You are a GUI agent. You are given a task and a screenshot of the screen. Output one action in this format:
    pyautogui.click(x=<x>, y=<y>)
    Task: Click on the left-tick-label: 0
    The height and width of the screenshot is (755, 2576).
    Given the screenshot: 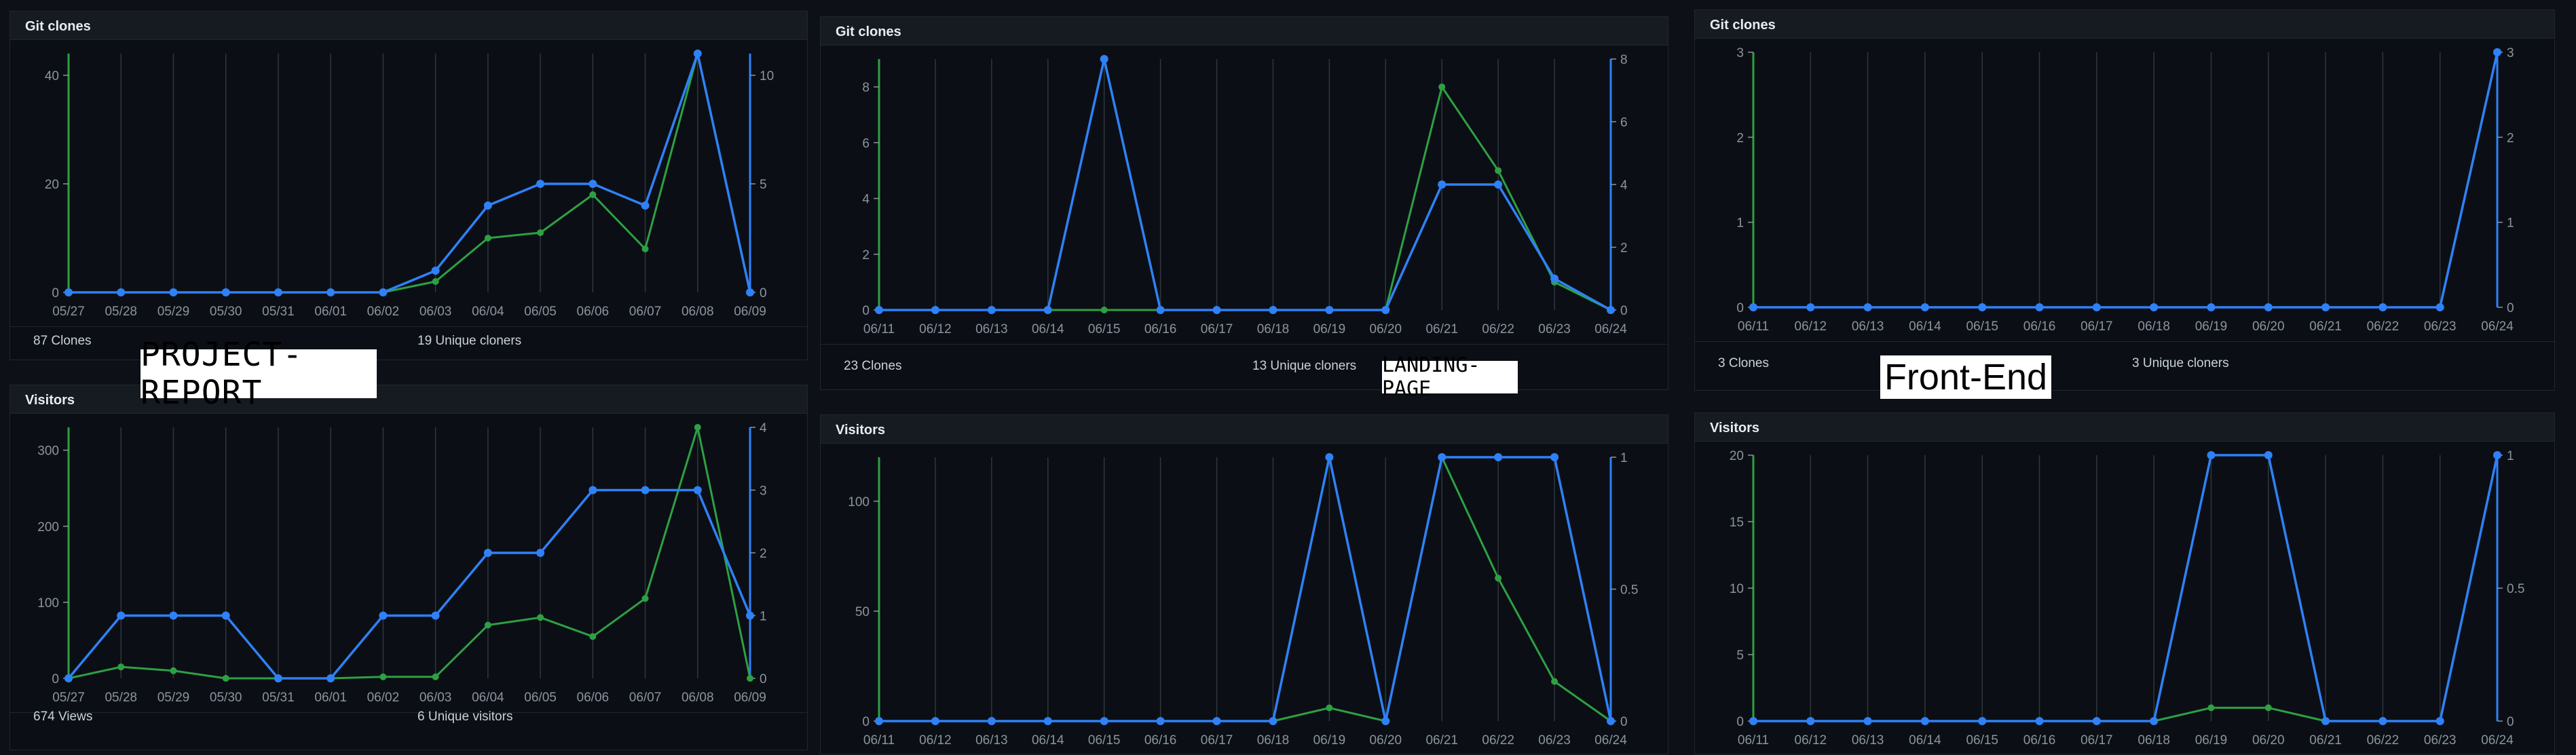 What is the action you would take?
    pyautogui.click(x=56, y=293)
    